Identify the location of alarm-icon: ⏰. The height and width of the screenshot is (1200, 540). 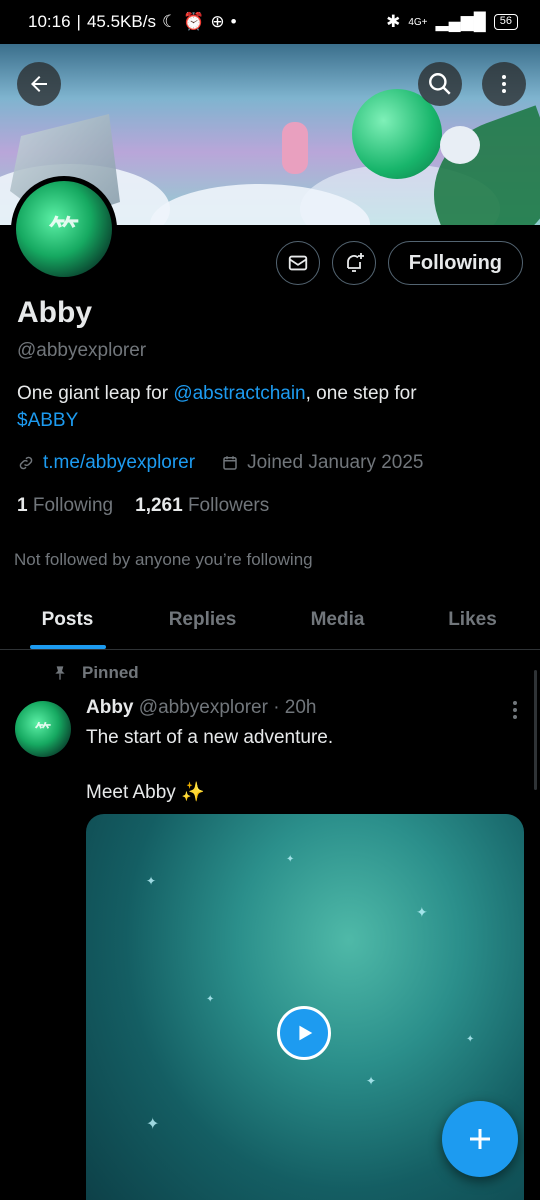
(194, 21).